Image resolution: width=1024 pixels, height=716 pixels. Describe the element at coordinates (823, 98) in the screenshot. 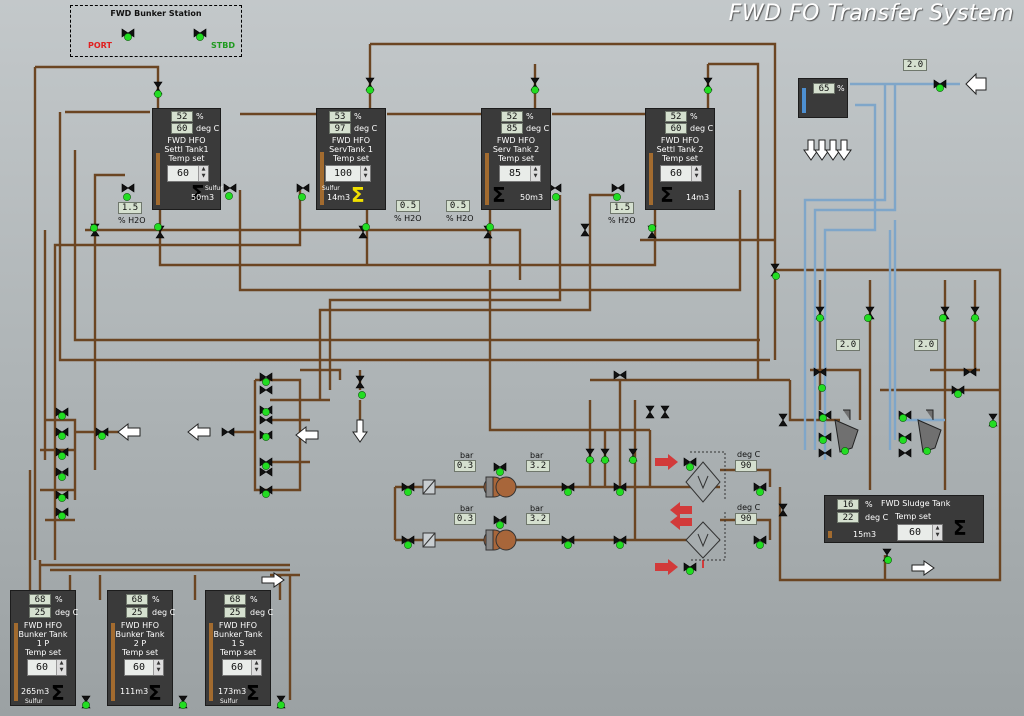

I see `water-tank: 65 %` at that location.